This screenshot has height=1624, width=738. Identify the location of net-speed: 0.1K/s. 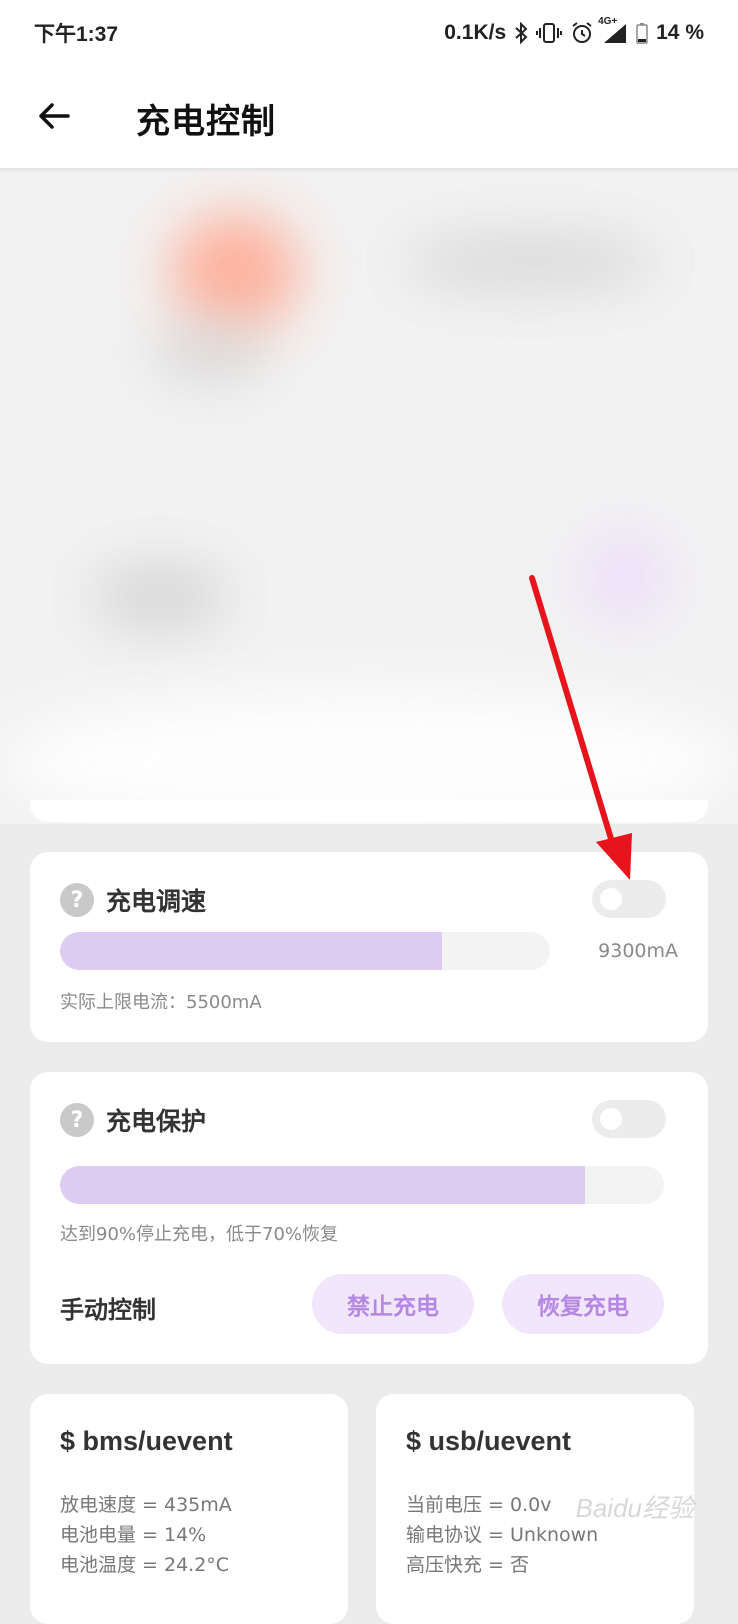
(475, 32).